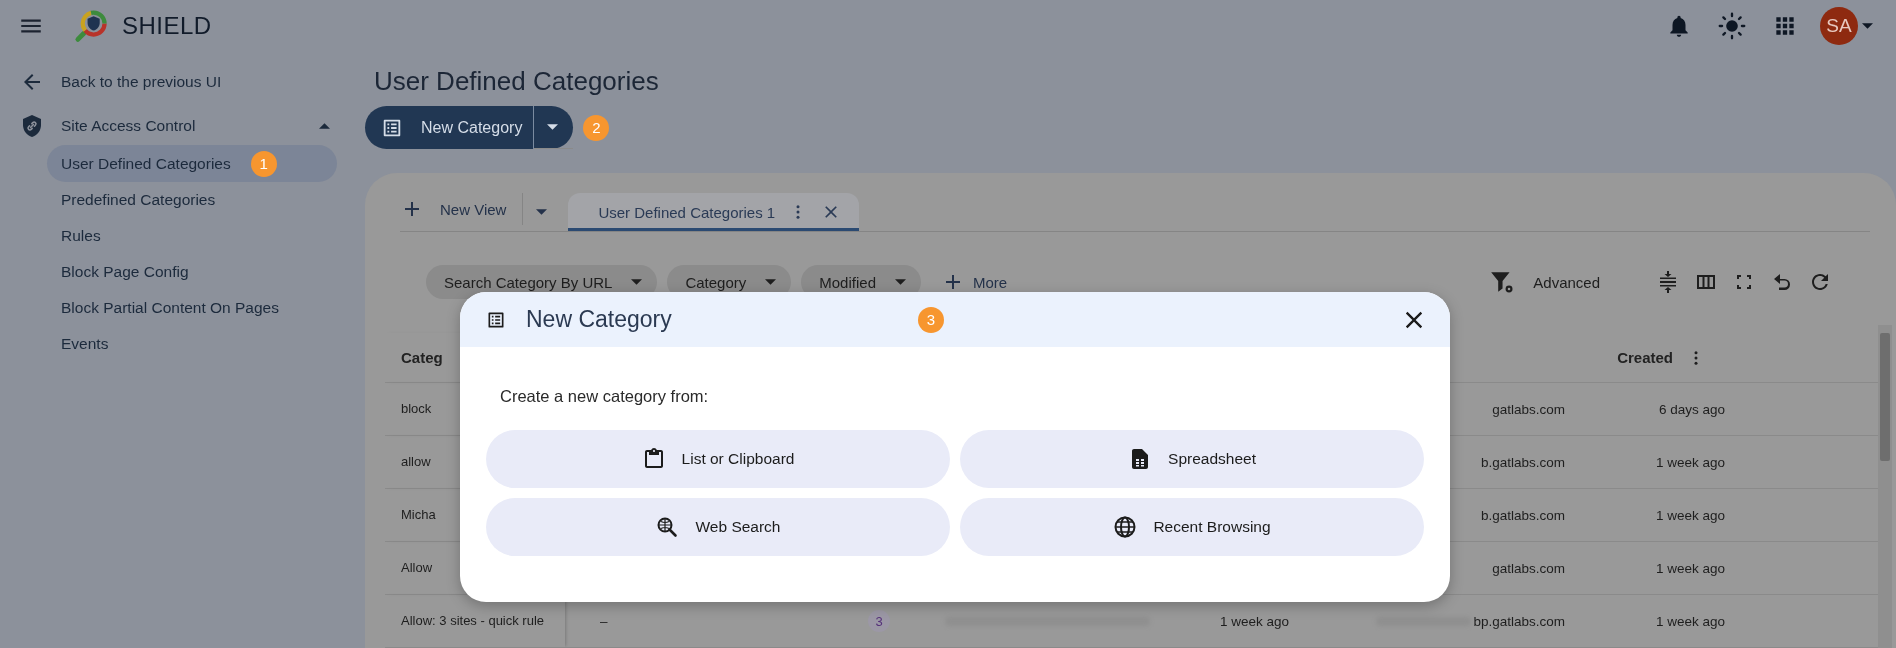 Image resolution: width=1896 pixels, height=648 pixels. What do you see at coordinates (1125, 527) in the screenshot?
I see `globe-icon` at bounding box center [1125, 527].